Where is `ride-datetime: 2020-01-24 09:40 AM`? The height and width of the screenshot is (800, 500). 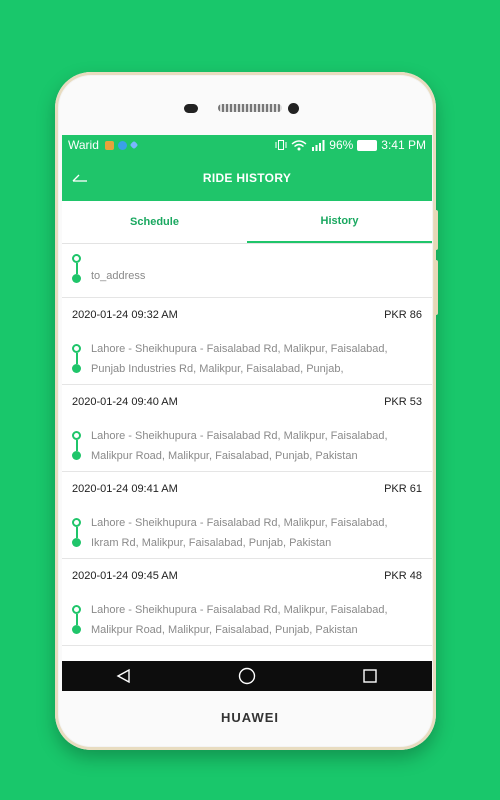
ride-datetime: 2020-01-24 09:40 AM is located at coordinates (125, 402).